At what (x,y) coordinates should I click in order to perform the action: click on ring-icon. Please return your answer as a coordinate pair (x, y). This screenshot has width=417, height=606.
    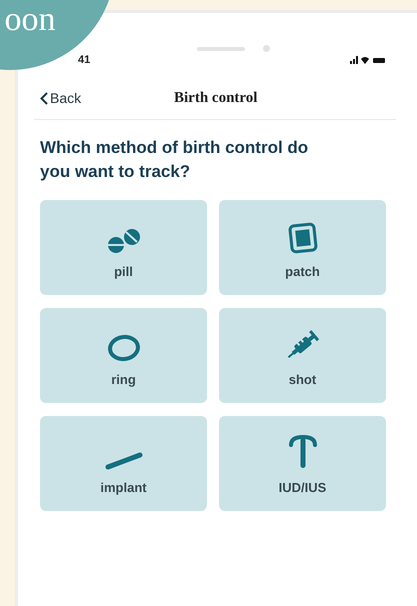
    Looking at the image, I should click on (123, 348).